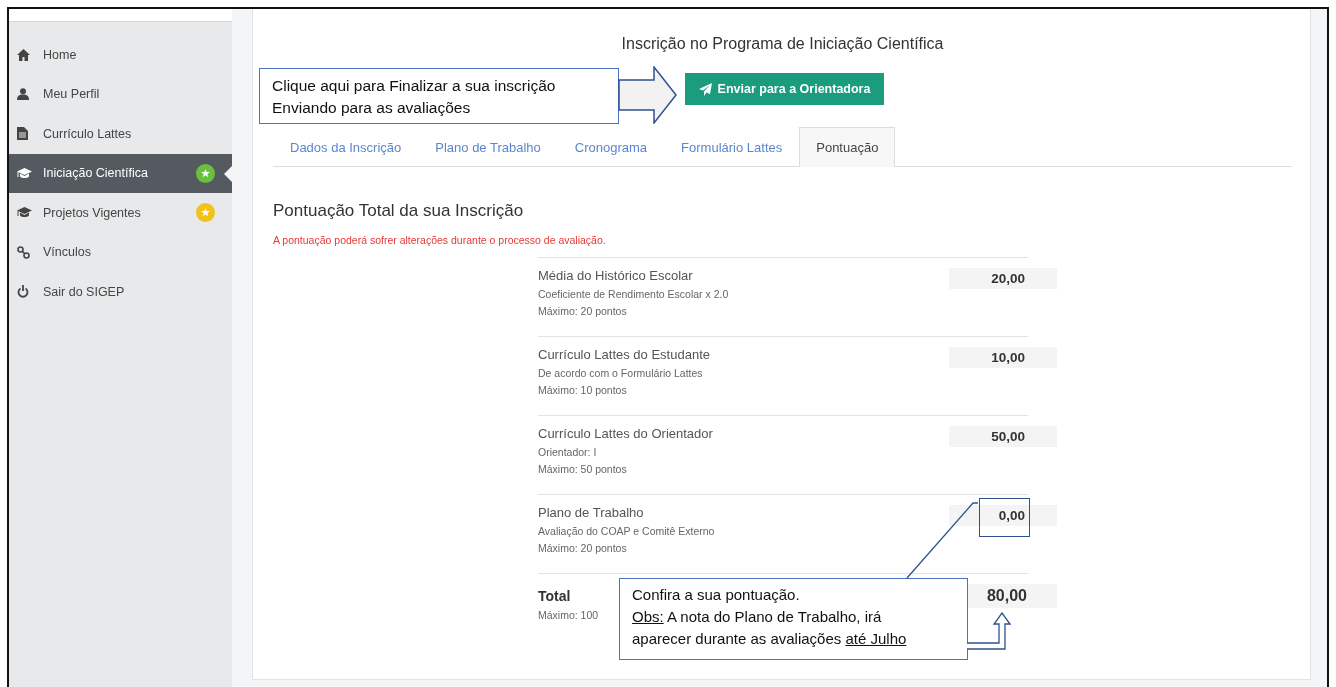  What do you see at coordinates (346, 147) in the screenshot?
I see `tab: Dados da Inscrição` at bounding box center [346, 147].